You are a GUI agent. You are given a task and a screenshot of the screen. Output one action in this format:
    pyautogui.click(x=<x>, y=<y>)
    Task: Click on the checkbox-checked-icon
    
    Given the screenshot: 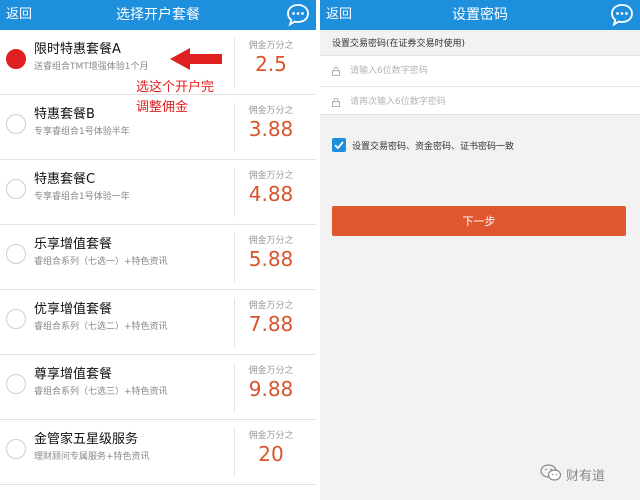 What is the action you would take?
    pyautogui.click(x=339, y=145)
    